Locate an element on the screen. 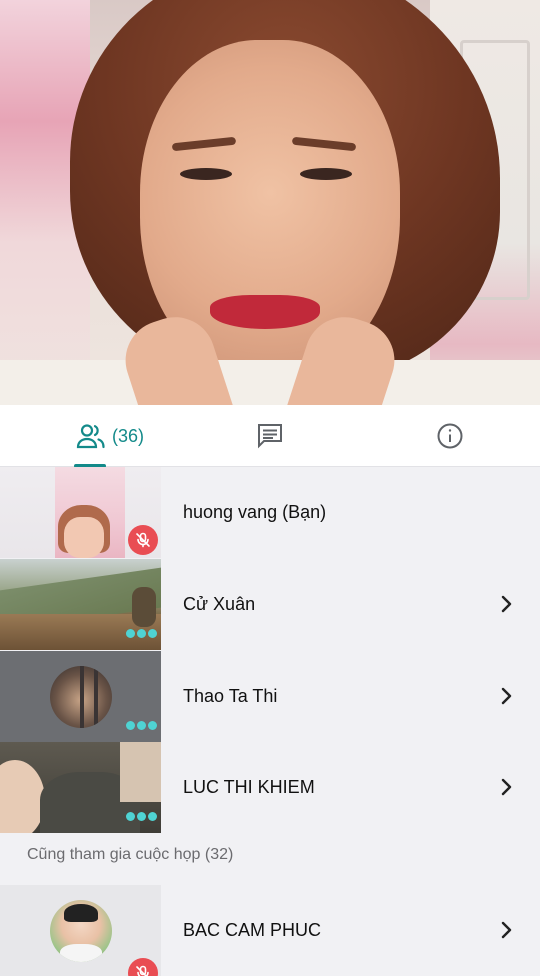 The width and height of the screenshot is (540, 976). thumbnail-window is located at coordinates (140, 772).